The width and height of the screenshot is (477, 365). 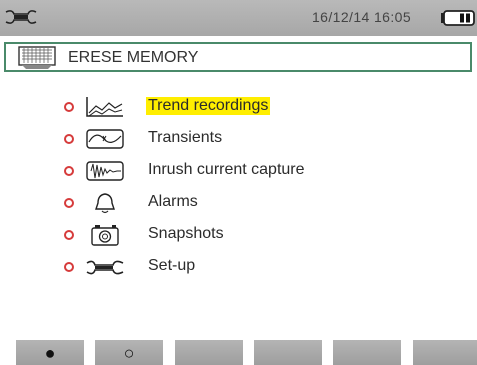 I want to click on page-header: ERESE MEMORY, so click(x=238, y=57).